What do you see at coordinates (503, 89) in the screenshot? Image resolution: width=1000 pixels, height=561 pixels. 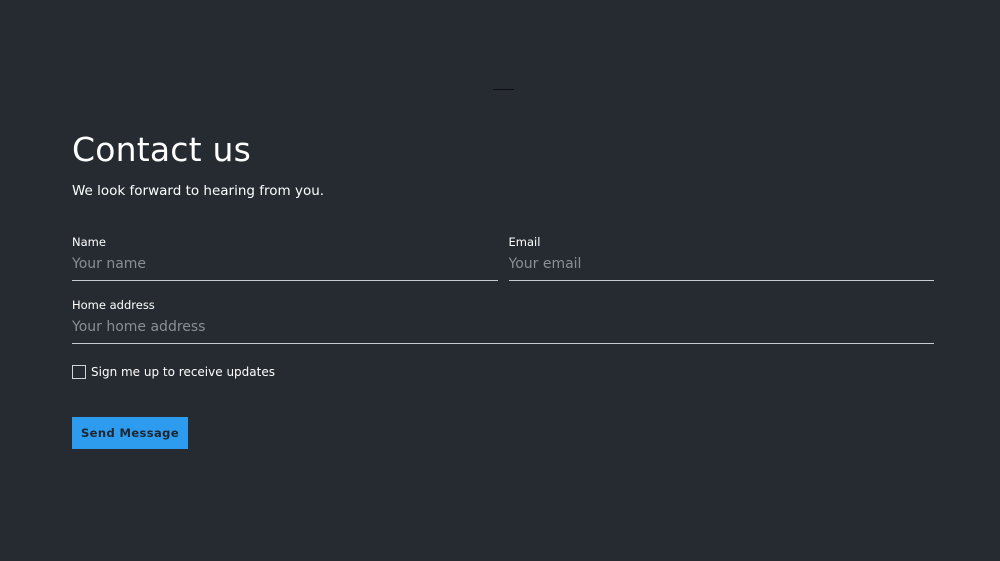 I see `top-divider` at bounding box center [503, 89].